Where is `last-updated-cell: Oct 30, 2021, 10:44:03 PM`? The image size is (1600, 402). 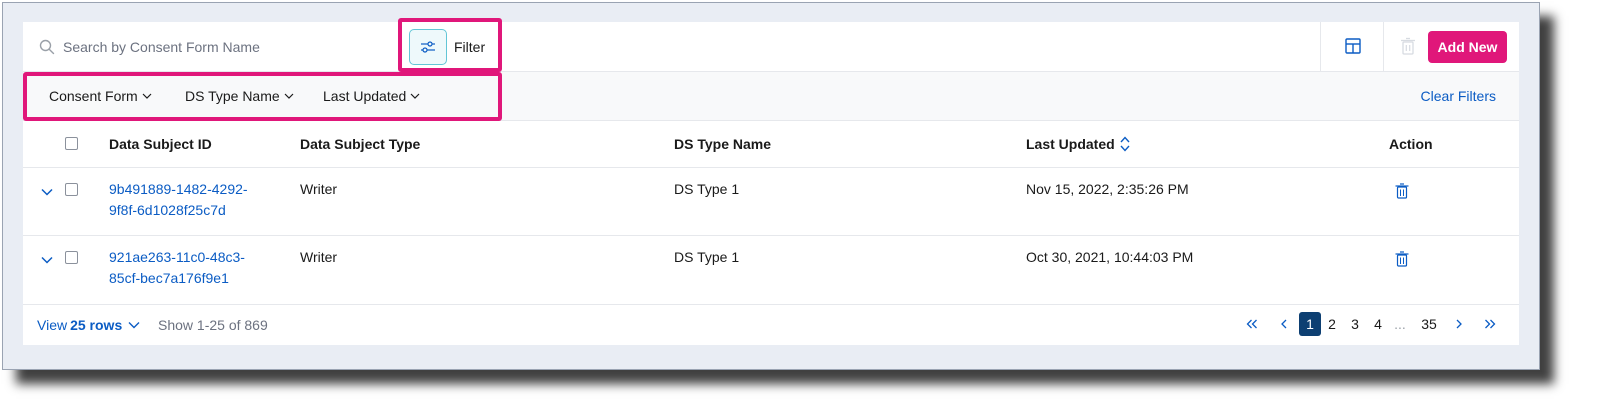
last-updated-cell: Oct 30, 2021, 10:44:03 PM is located at coordinates (1110, 257).